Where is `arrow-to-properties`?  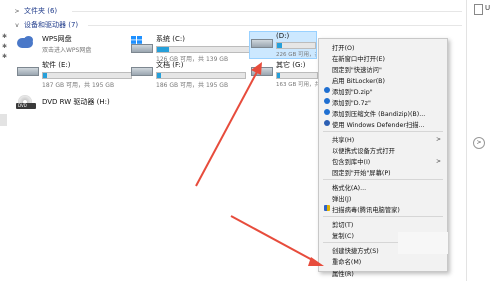
arrow-to-properties is located at coordinates (277, 240).